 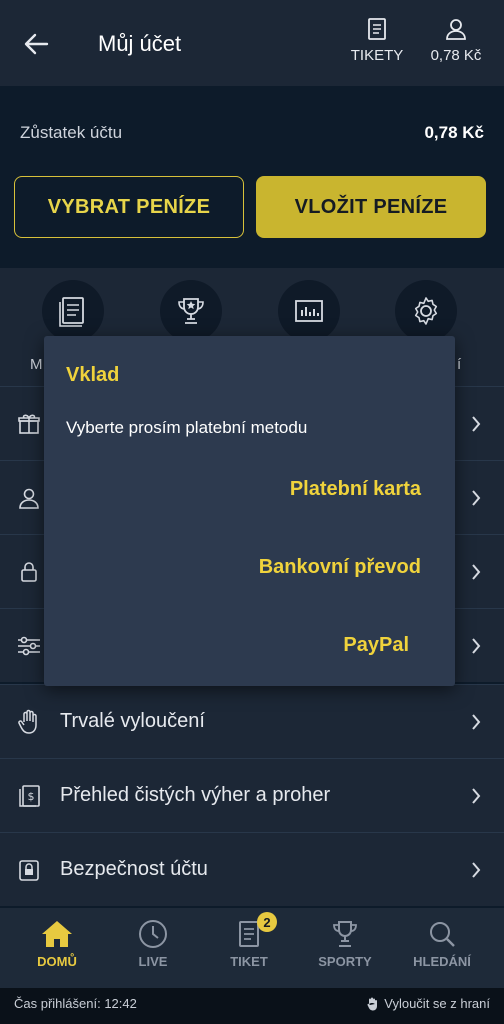 I want to click on nav-ticket: 2 TIKET, so click(x=249, y=940).